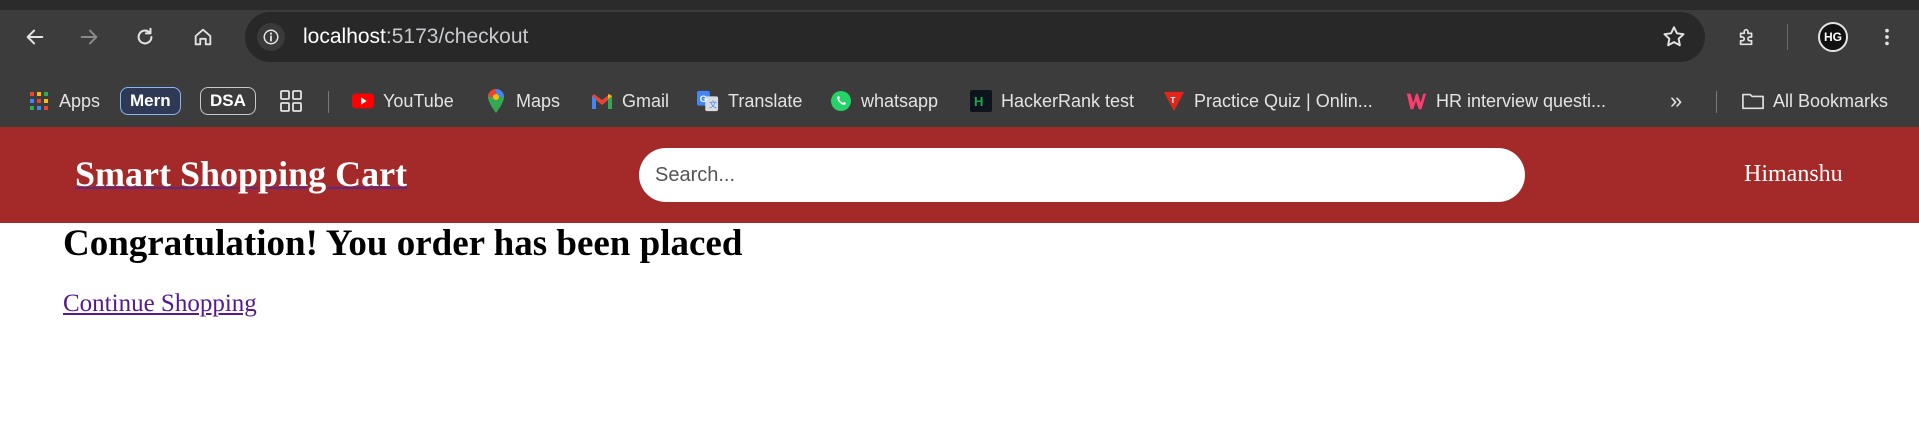 The width and height of the screenshot is (1919, 431). What do you see at coordinates (160, 304) in the screenshot?
I see `continue-shopping-link: Continue Shopping` at bounding box center [160, 304].